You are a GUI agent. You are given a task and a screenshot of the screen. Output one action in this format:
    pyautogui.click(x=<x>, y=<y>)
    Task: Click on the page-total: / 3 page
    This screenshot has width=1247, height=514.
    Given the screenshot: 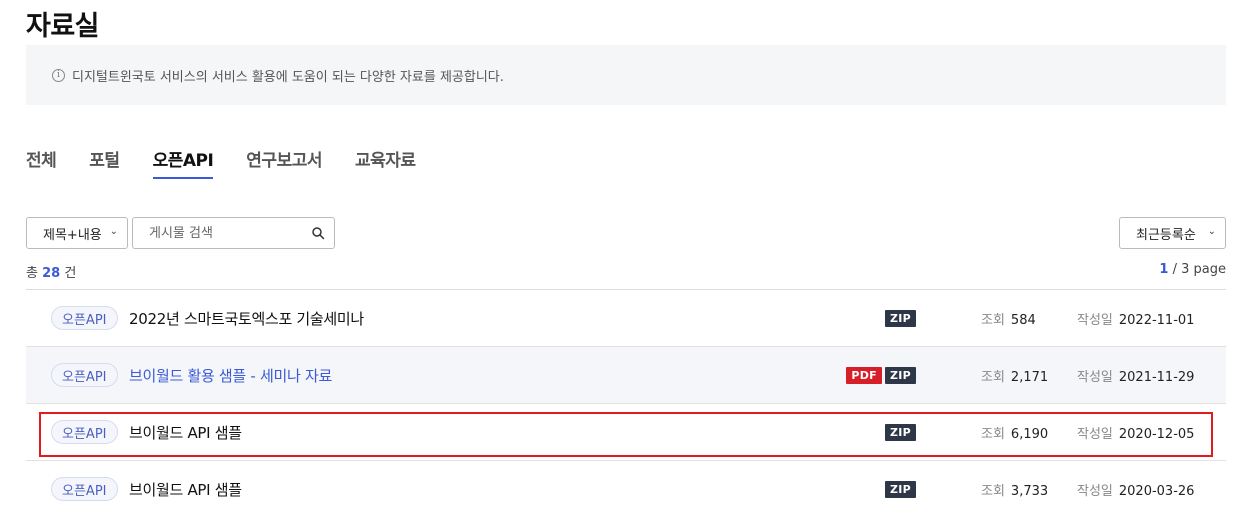 What is the action you would take?
    pyautogui.click(x=1199, y=269)
    